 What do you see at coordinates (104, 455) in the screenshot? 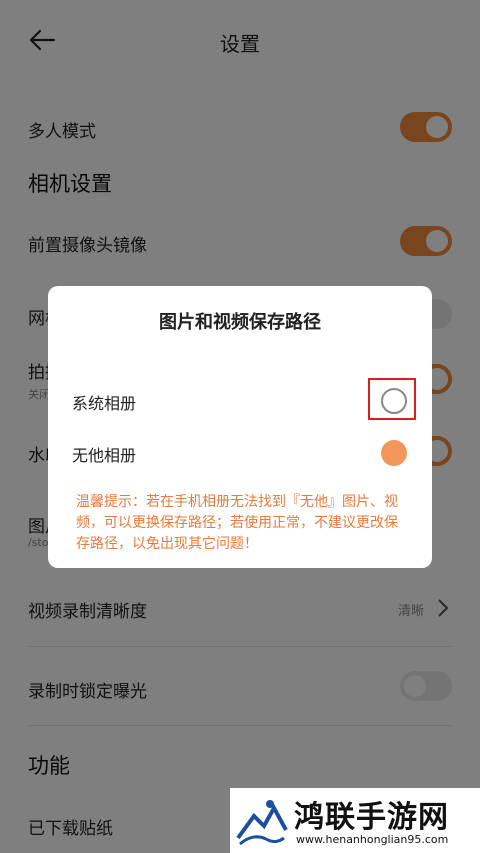
I see `option-label: 无他相册` at bounding box center [104, 455].